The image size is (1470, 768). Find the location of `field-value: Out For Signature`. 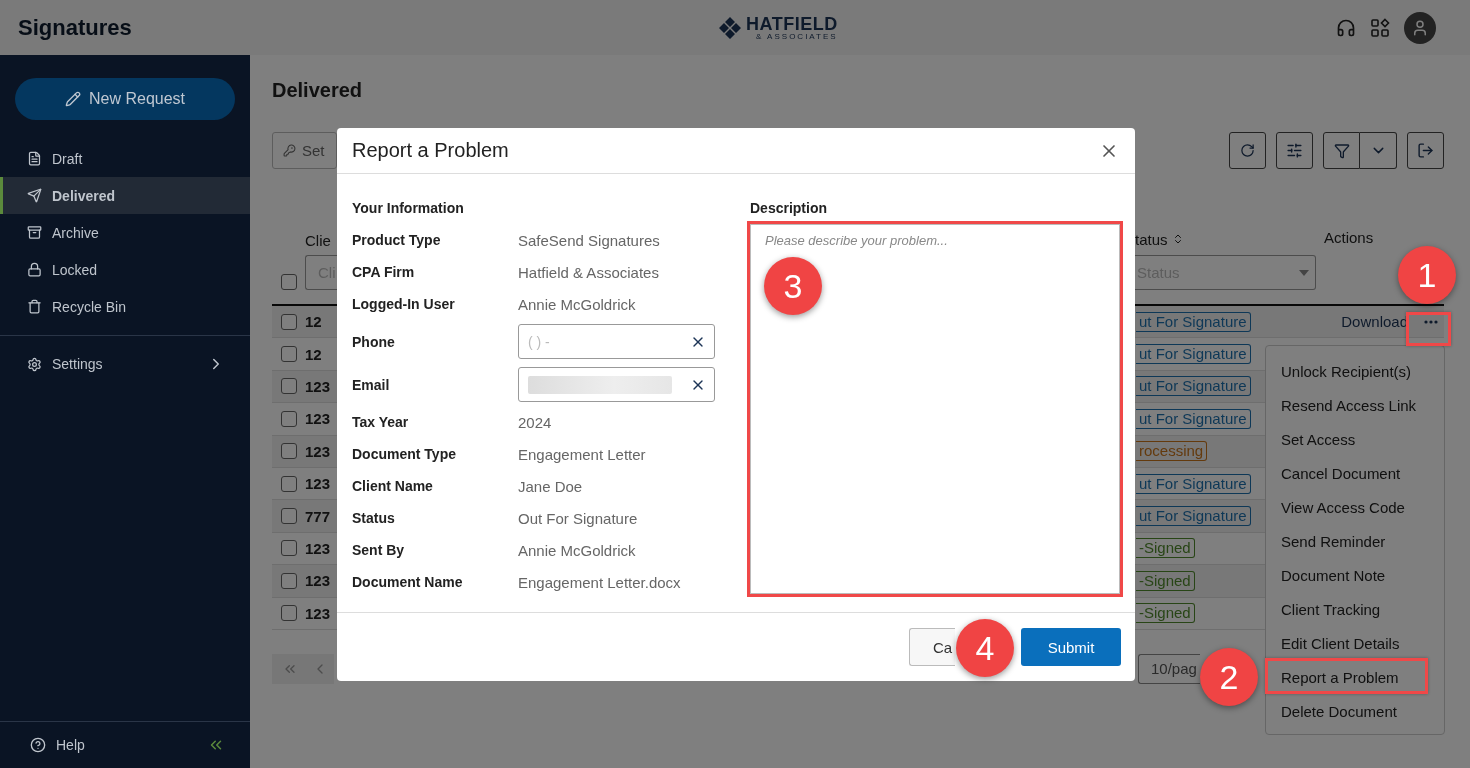

field-value: Out For Signature is located at coordinates (578, 518).